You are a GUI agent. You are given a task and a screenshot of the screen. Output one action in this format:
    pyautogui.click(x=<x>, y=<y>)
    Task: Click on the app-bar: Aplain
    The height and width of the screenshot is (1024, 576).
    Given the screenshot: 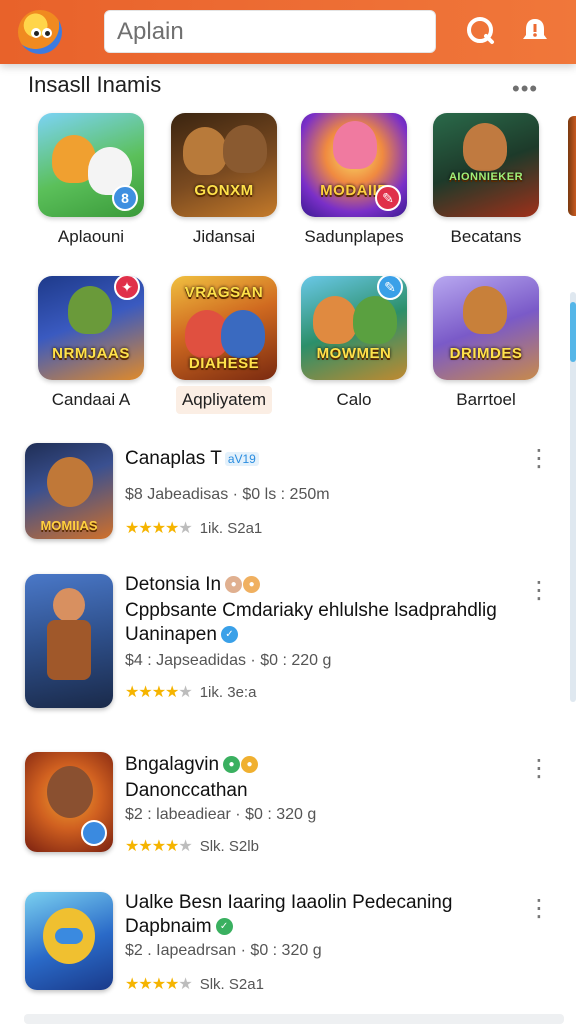 What is the action you would take?
    pyautogui.click(x=288, y=32)
    